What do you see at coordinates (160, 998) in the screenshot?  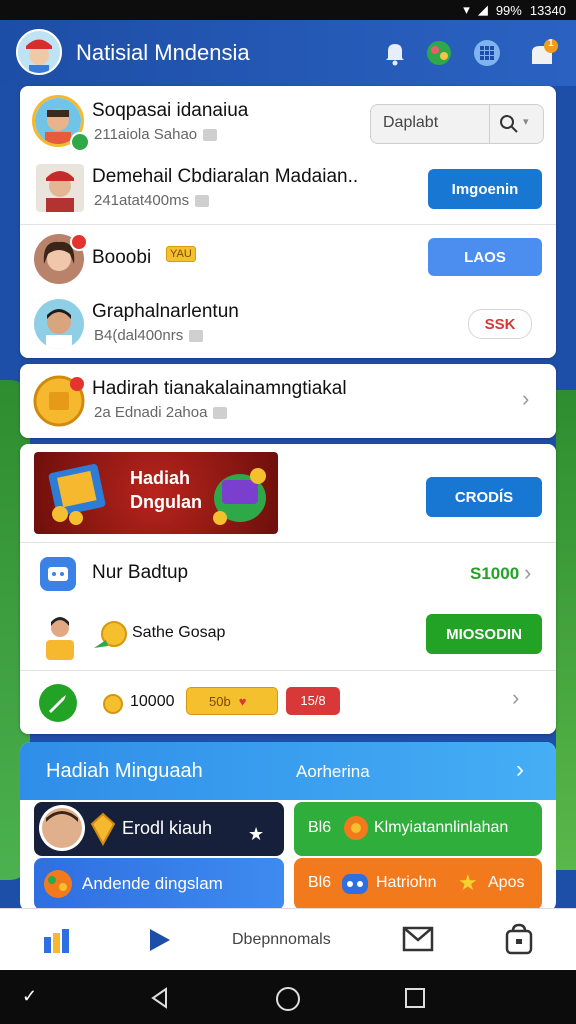 I see `back-icon` at bounding box center [160, 998].